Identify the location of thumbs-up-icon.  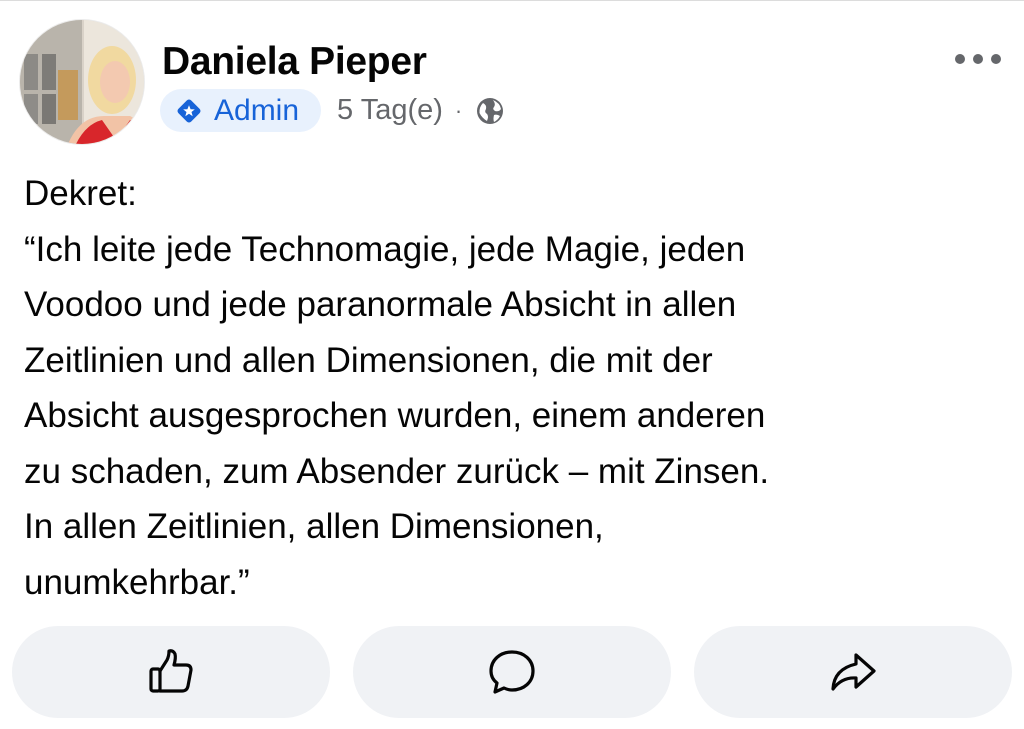
(171, 671).